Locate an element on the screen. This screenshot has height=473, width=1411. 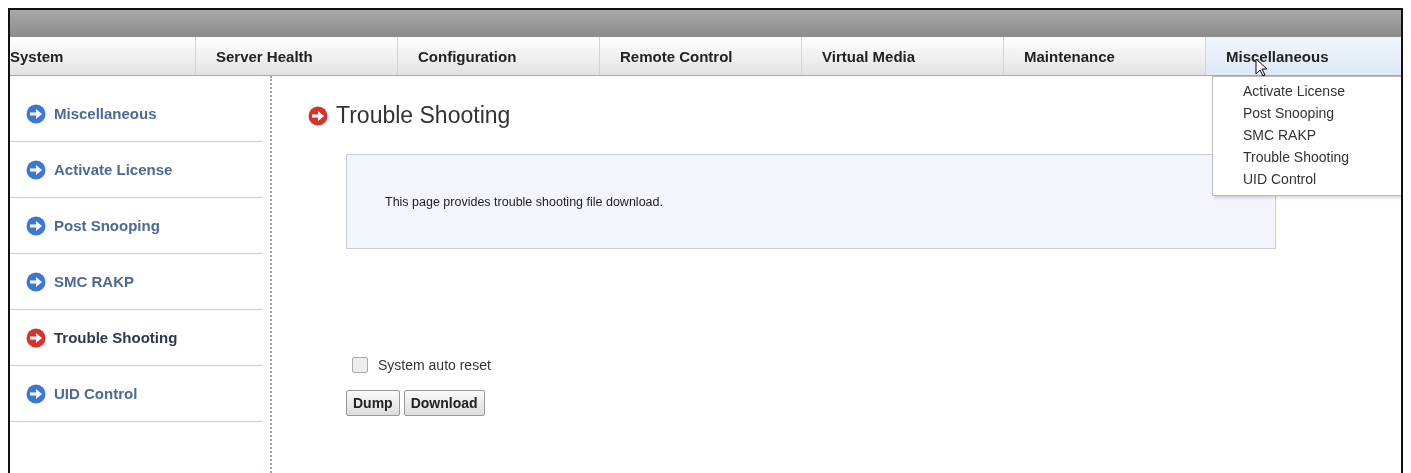
nav-tab: Server Health is located at coordinates (296, 56).